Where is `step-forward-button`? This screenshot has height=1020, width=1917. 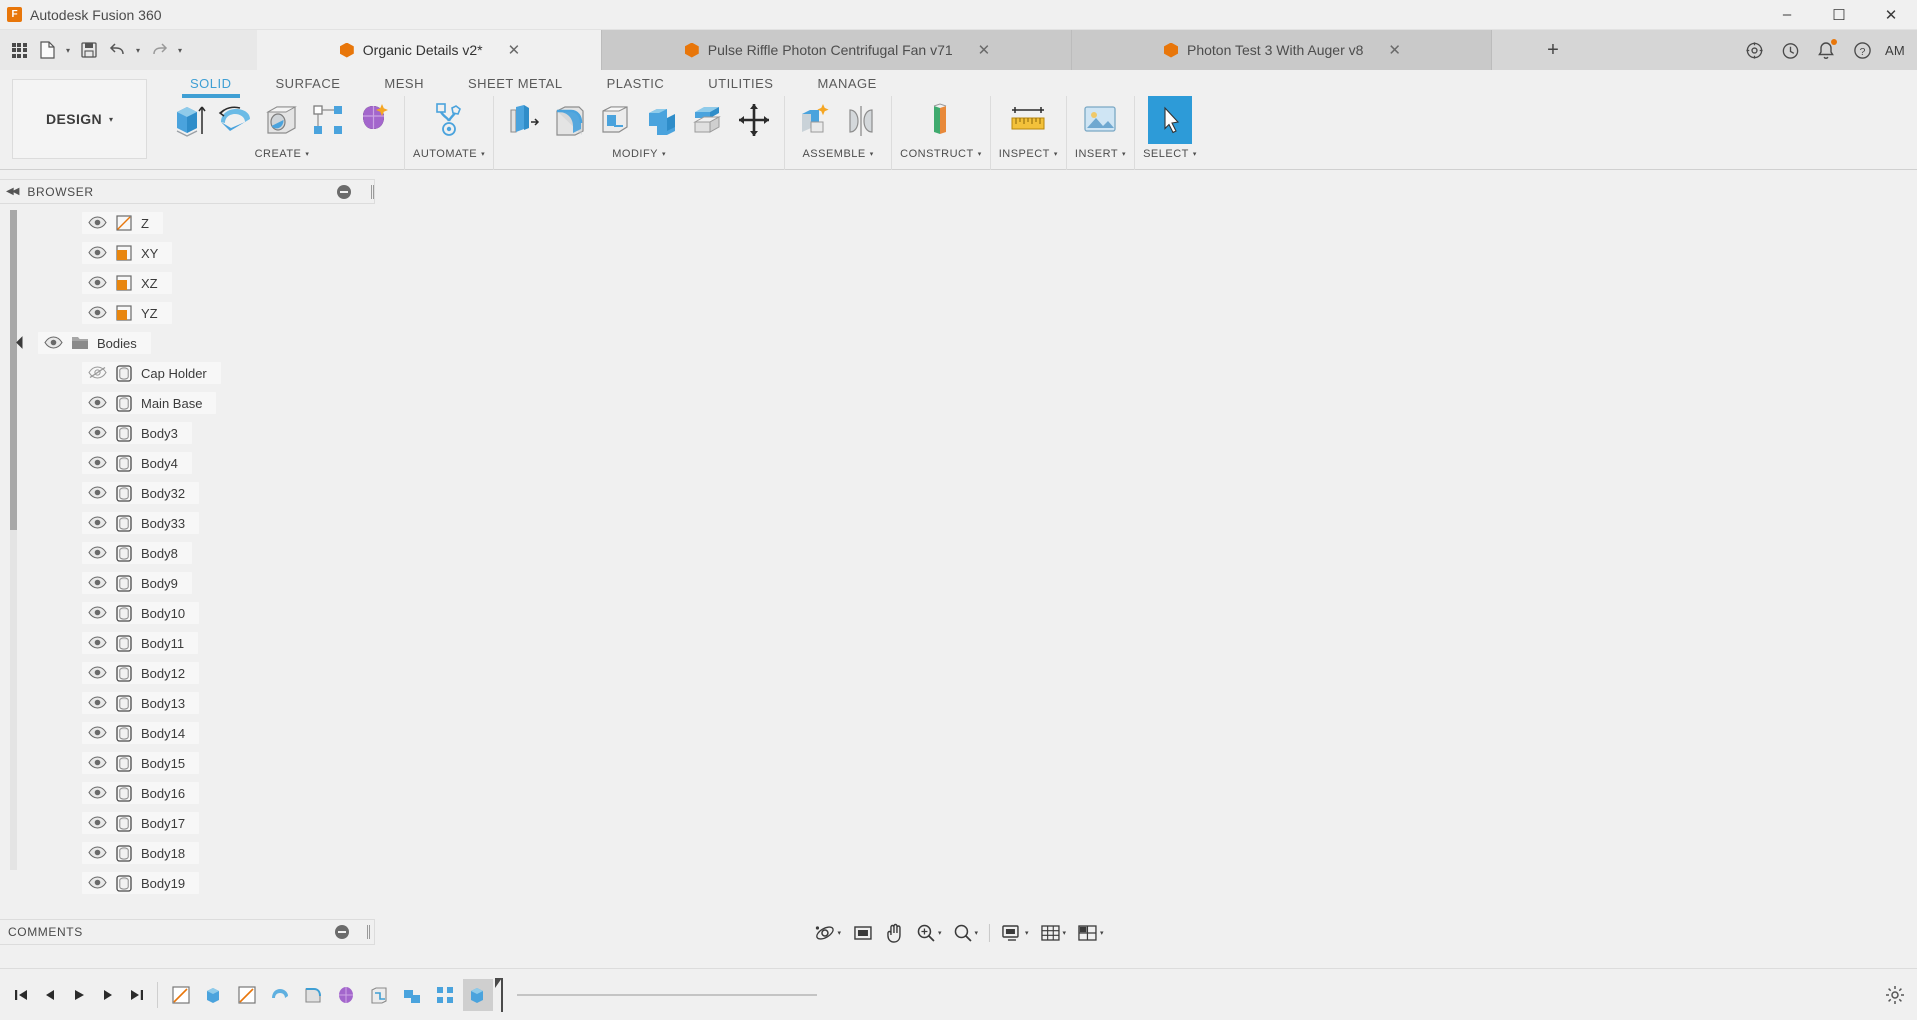 step-forward-button is located at coordinates (107, 995).